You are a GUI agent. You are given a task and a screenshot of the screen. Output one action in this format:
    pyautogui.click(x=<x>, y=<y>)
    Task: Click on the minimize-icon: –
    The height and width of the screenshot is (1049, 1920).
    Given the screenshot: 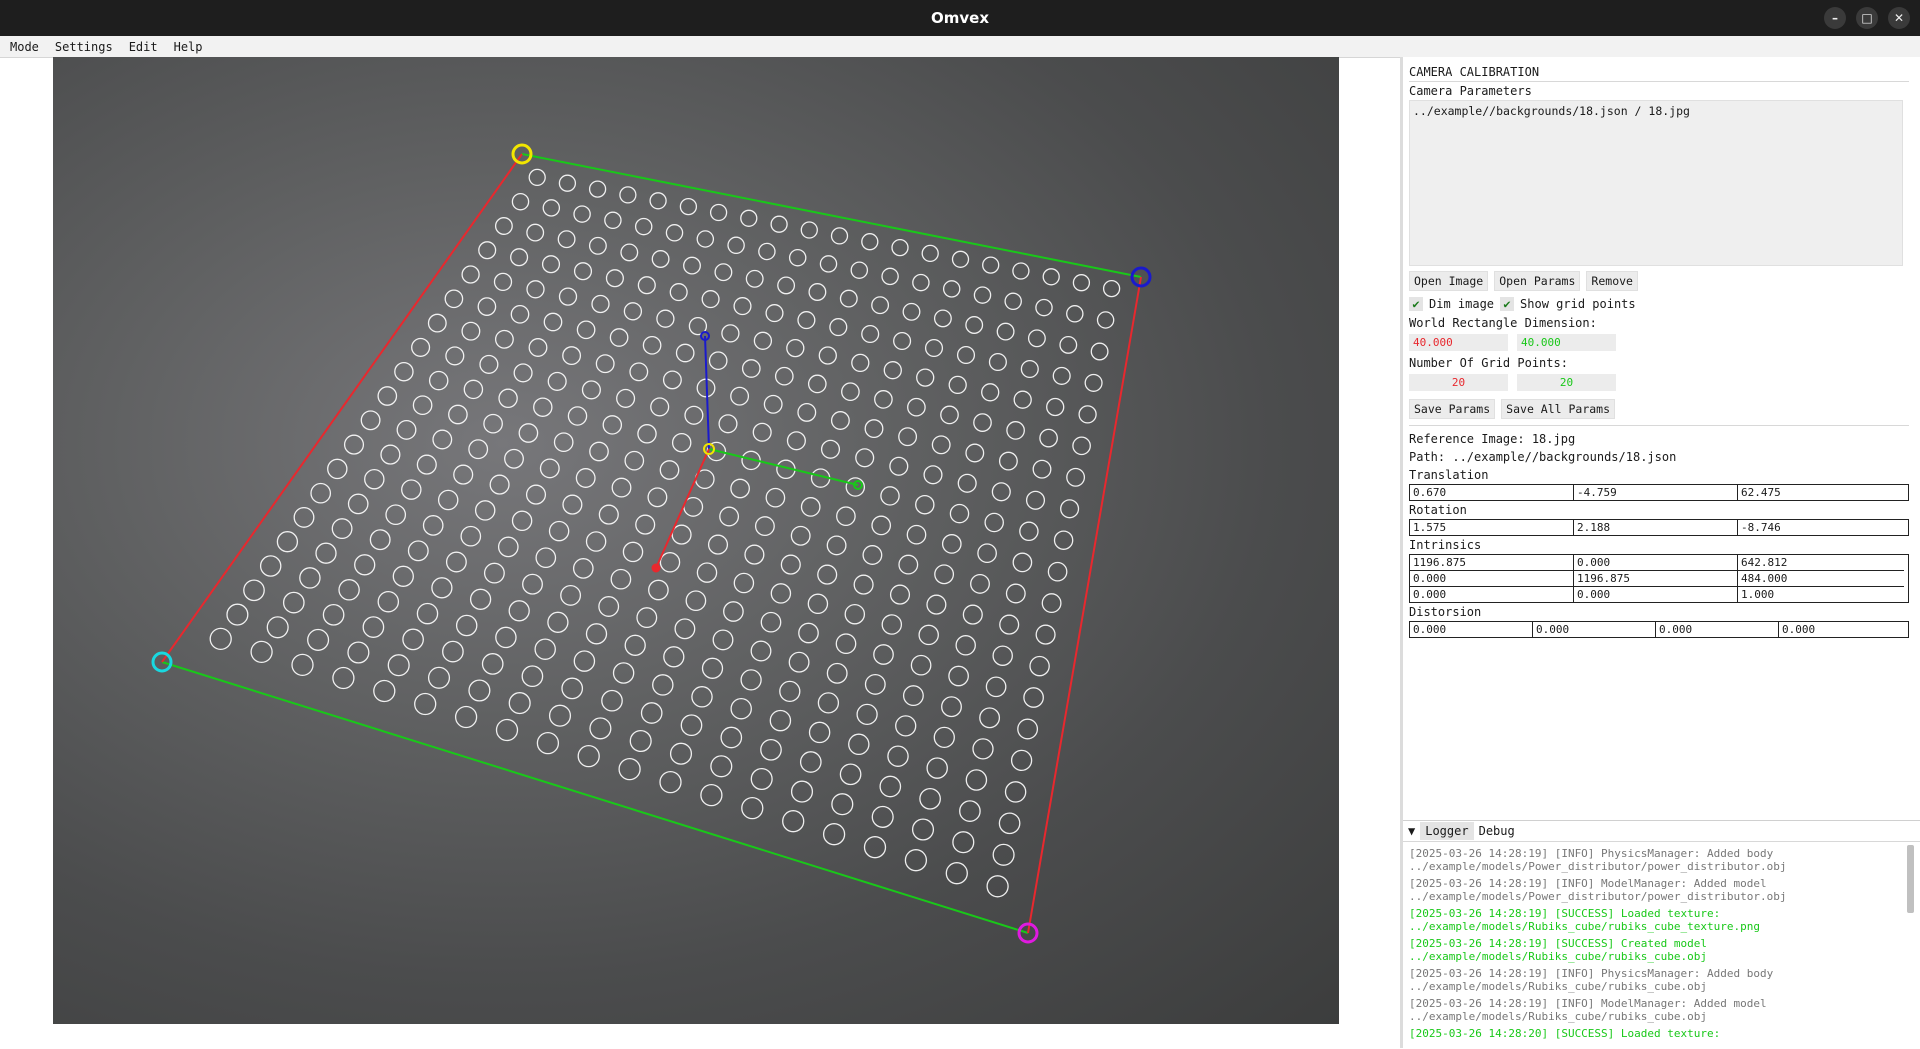 What is the action you would take?
    pyautogui.click(x=1835, y=18)
    